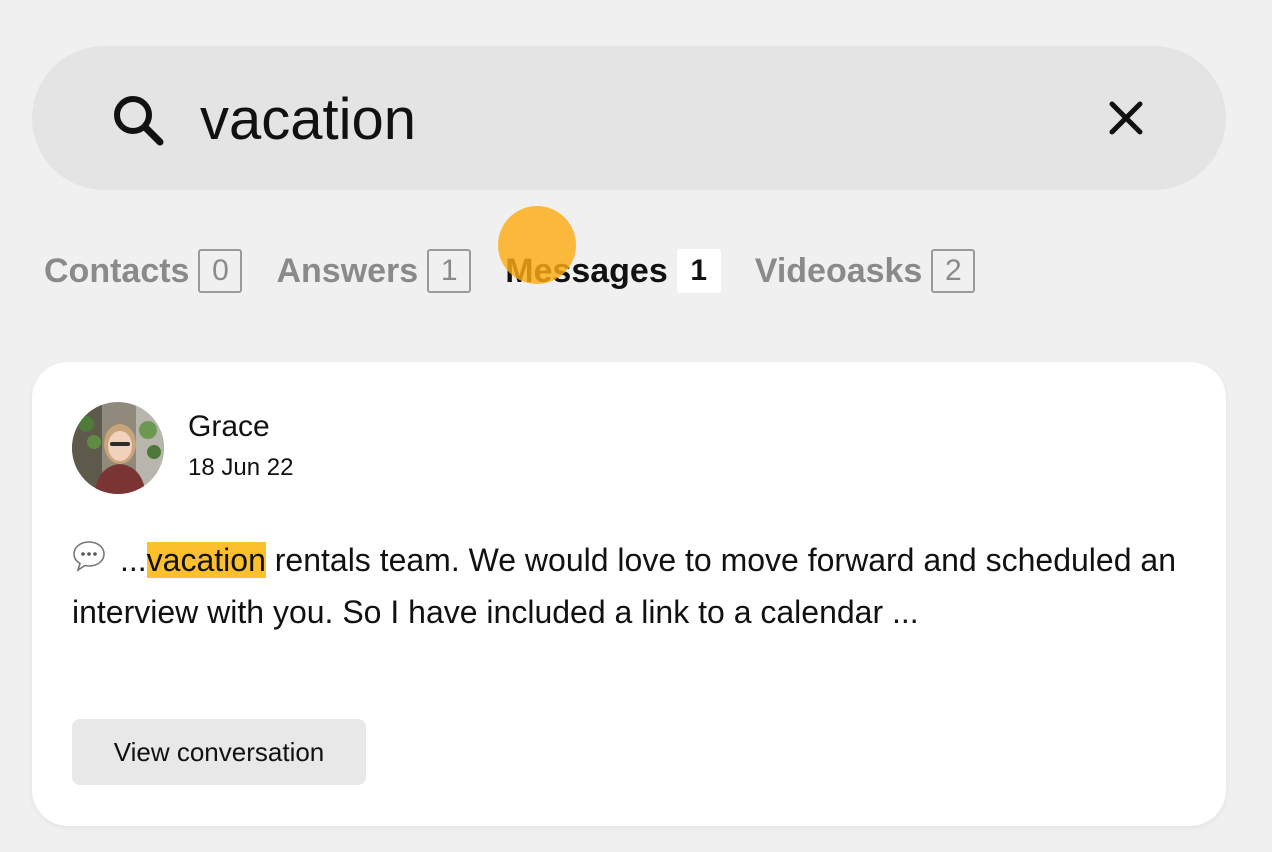 The width and height of the screenshot is (1272, 852). Describe the element at coordinates (206, 560) in the screenshot. I see `search-match-highlight: vacation` at that location.